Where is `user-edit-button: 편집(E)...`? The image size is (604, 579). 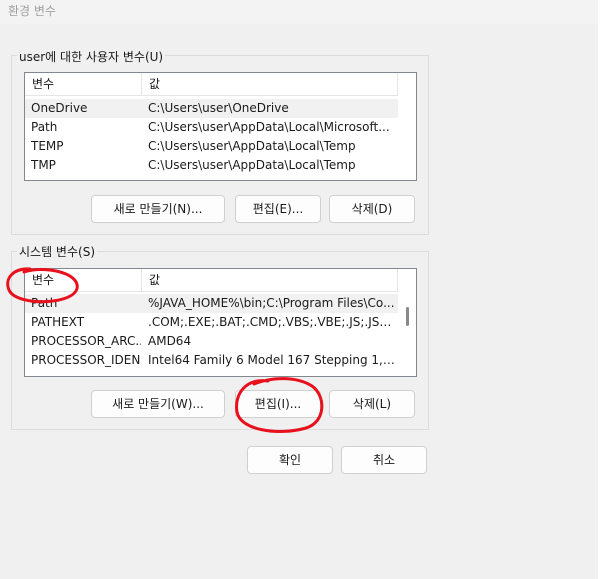
user-edit-button: 편집(E)... is located at coordinates (278, 209).